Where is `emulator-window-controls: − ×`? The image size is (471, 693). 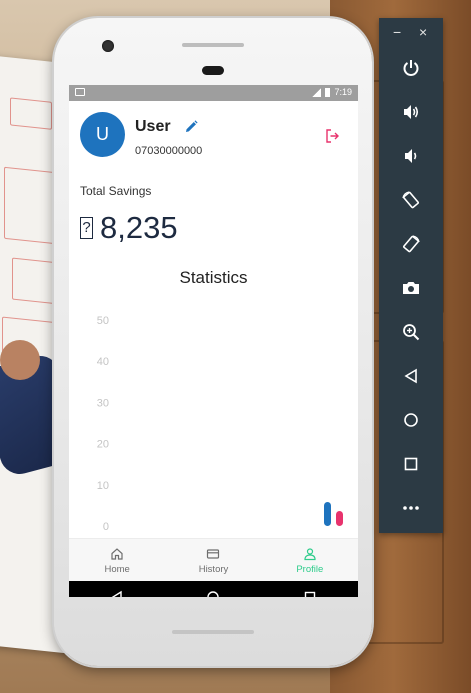
emulator-window-controls: − × is located at coordinates (411, 33).